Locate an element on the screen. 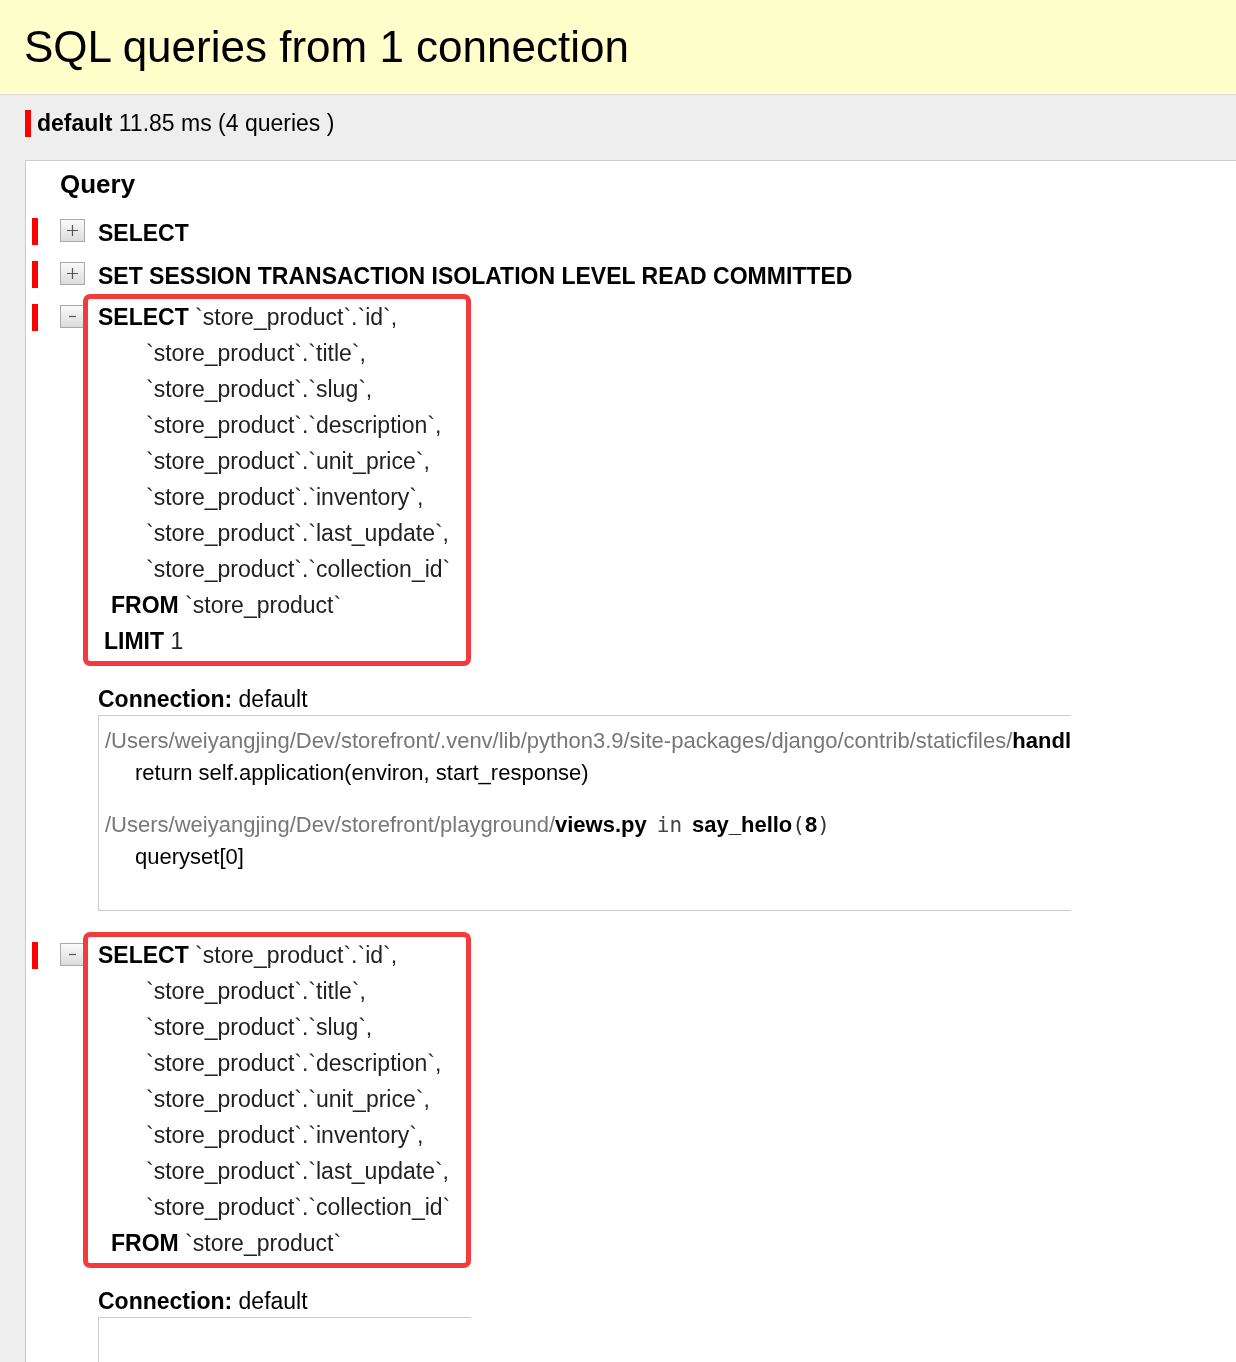  code-line: queryset[0] is located at coordinates (190, 857).